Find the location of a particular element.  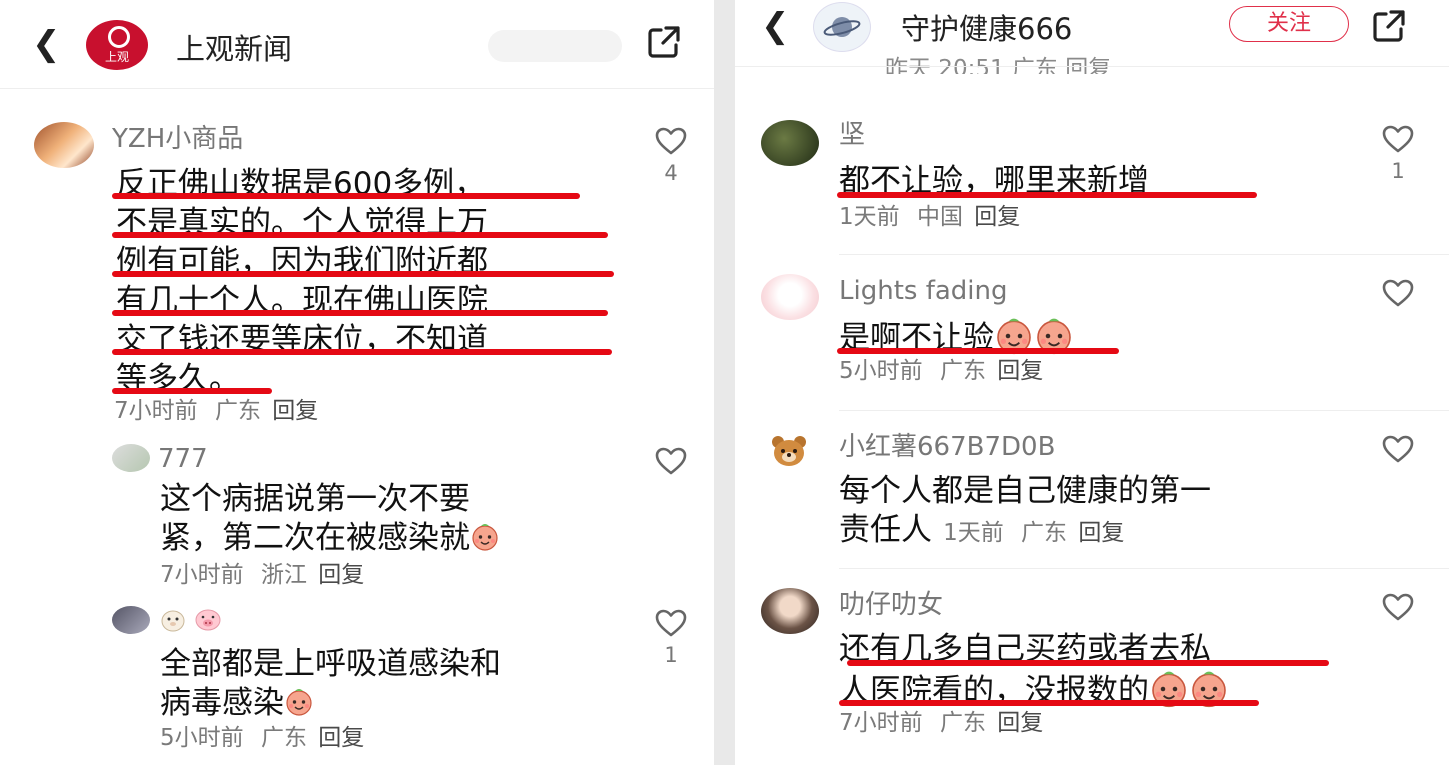

emoji-username is located at coordinates (190, 619).